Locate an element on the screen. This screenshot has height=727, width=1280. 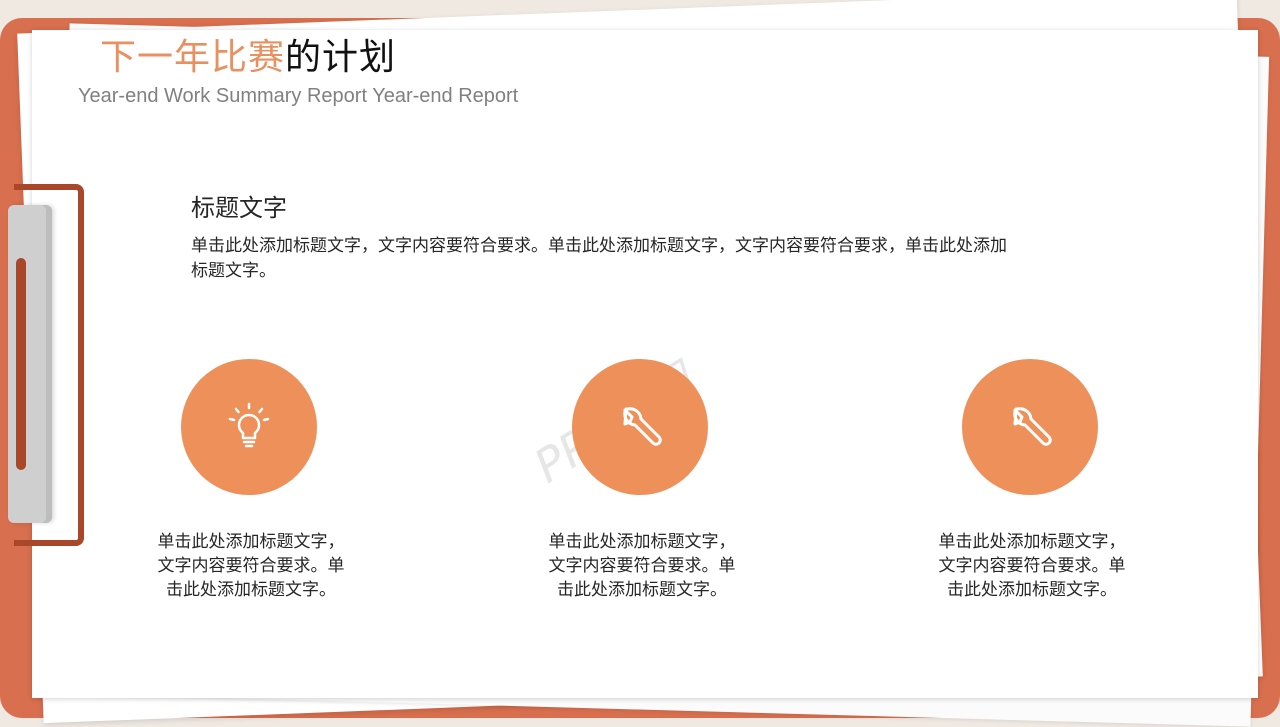
lightbulb-icon is located at coordinates (249, 425).